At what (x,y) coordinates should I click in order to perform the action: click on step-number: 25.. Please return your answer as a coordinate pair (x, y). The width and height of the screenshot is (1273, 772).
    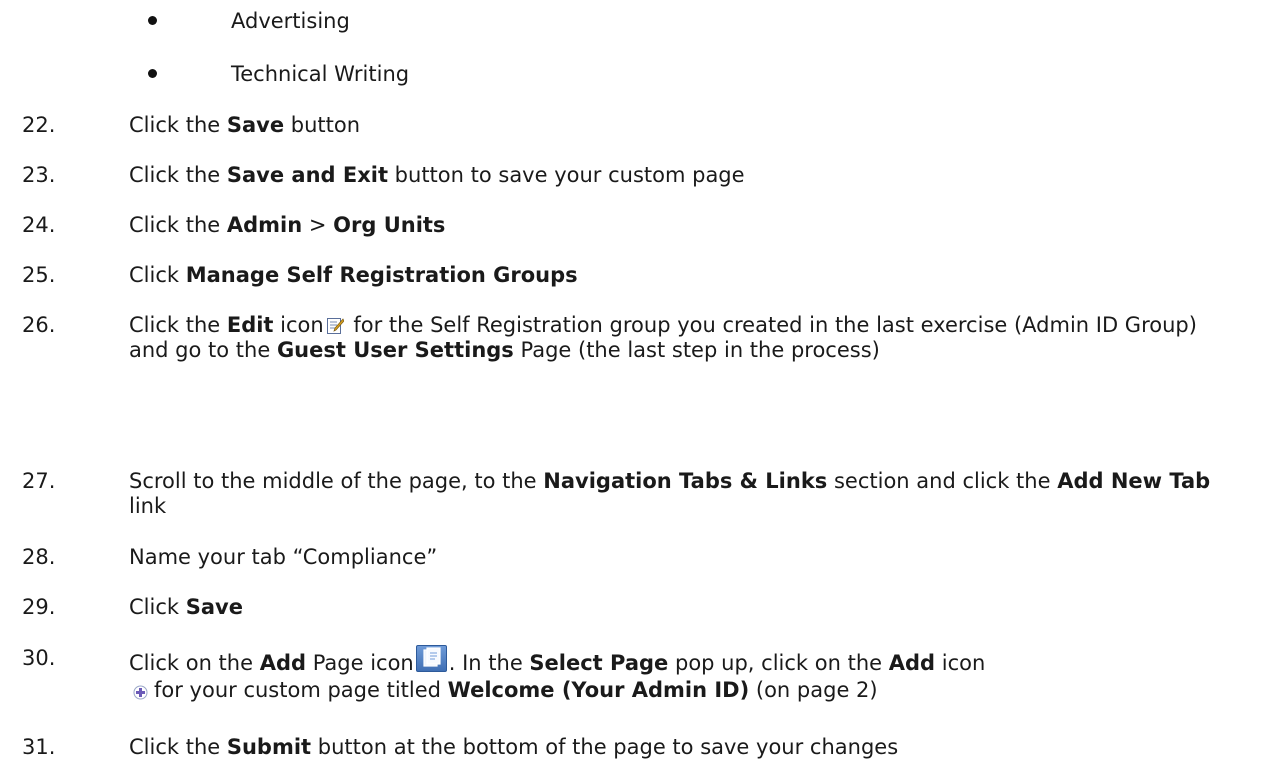
    Looking at the image, I should click on (39, 275).